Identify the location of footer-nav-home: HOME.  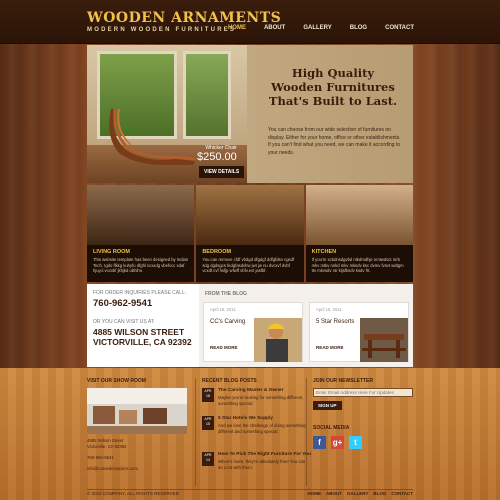
(314, 493).